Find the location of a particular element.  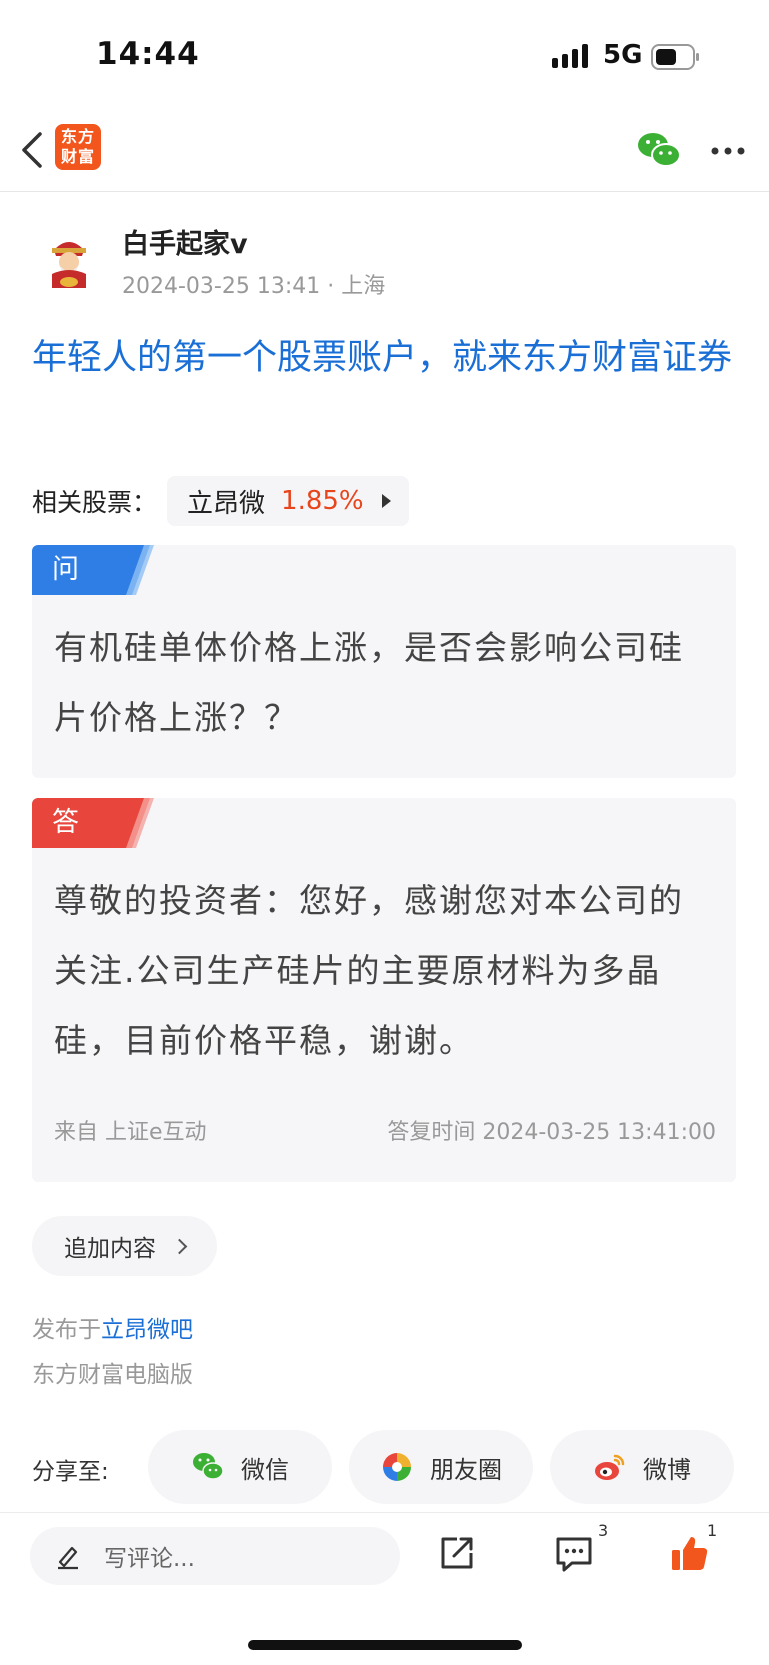

answer-time: 答复时间 2024-03-25 13:41:00 is located at coordinates (551, 1132).